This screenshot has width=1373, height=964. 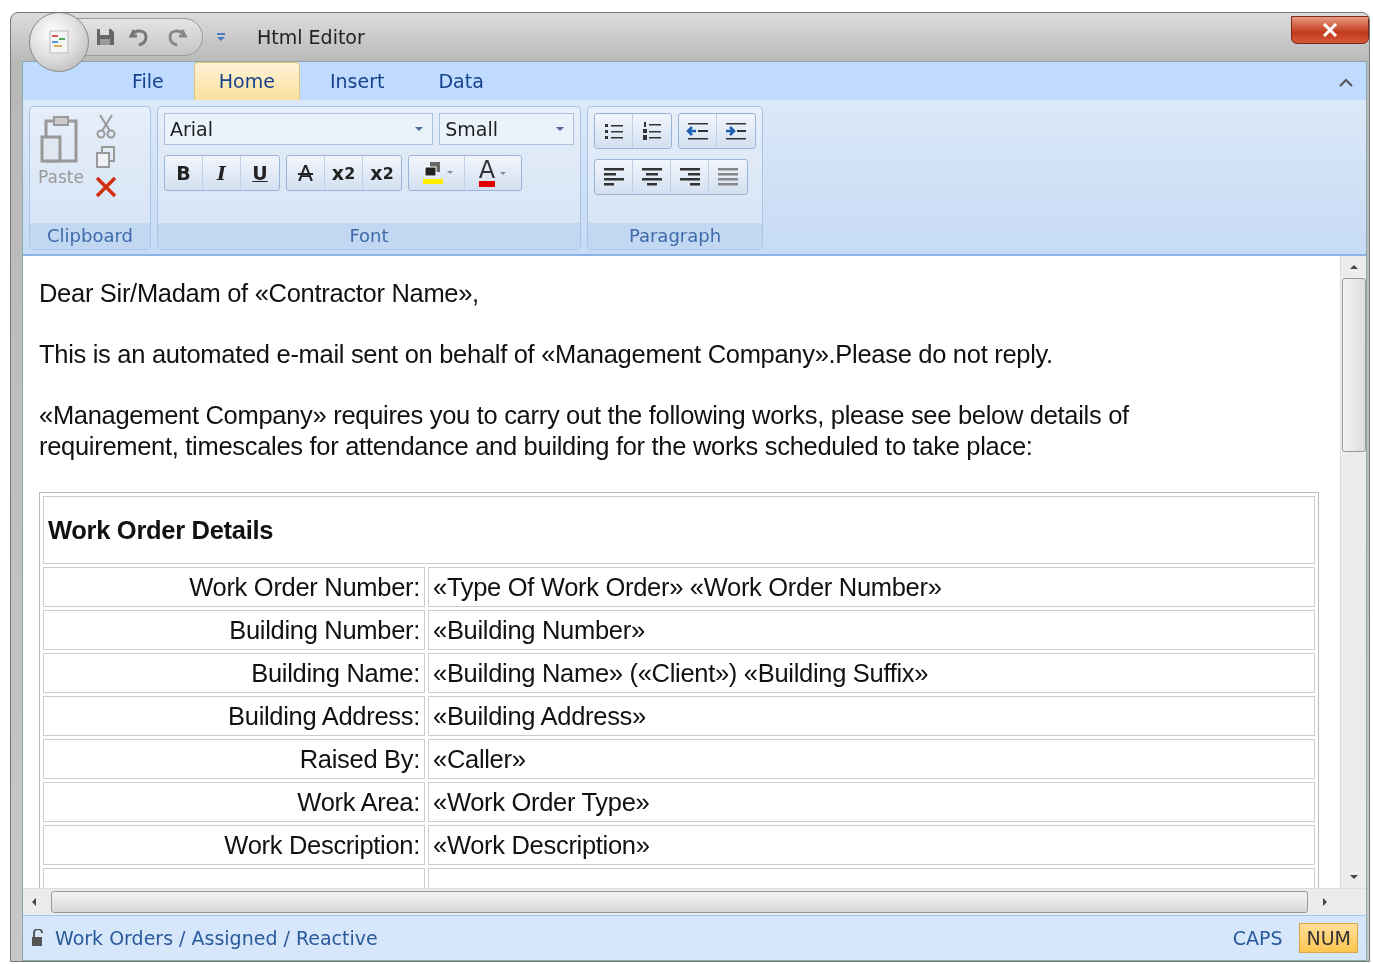 What do you see at coordinates (1346, 83) in the screenshot?
I see `collapse-ribbon-icon` at bounding box center [1346, 83].